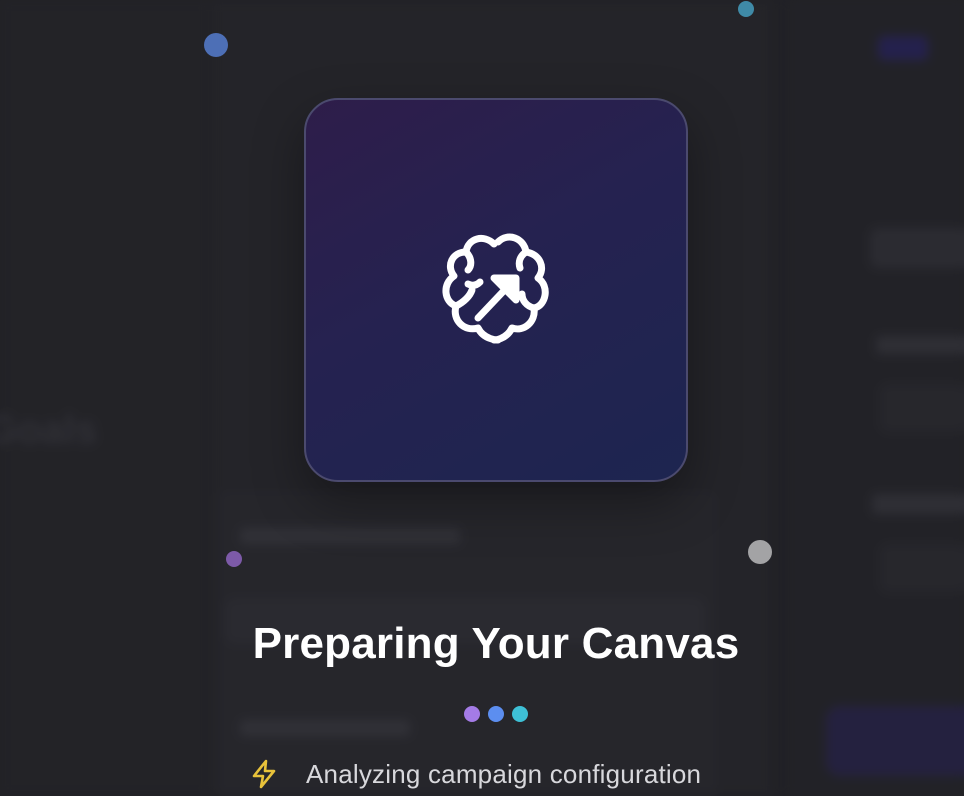  I want to click on brain-arrow-icon, so click(495, 288).